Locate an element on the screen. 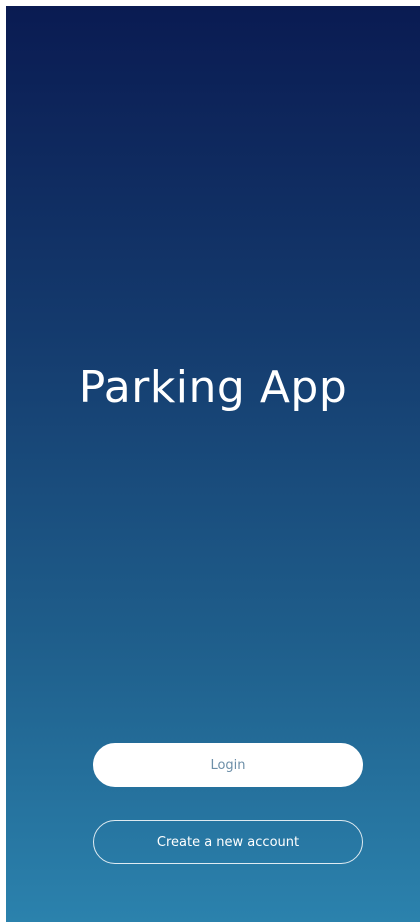 This screenshot has width=420, height=922. login-button: Login is located at coordinates (228, 765).